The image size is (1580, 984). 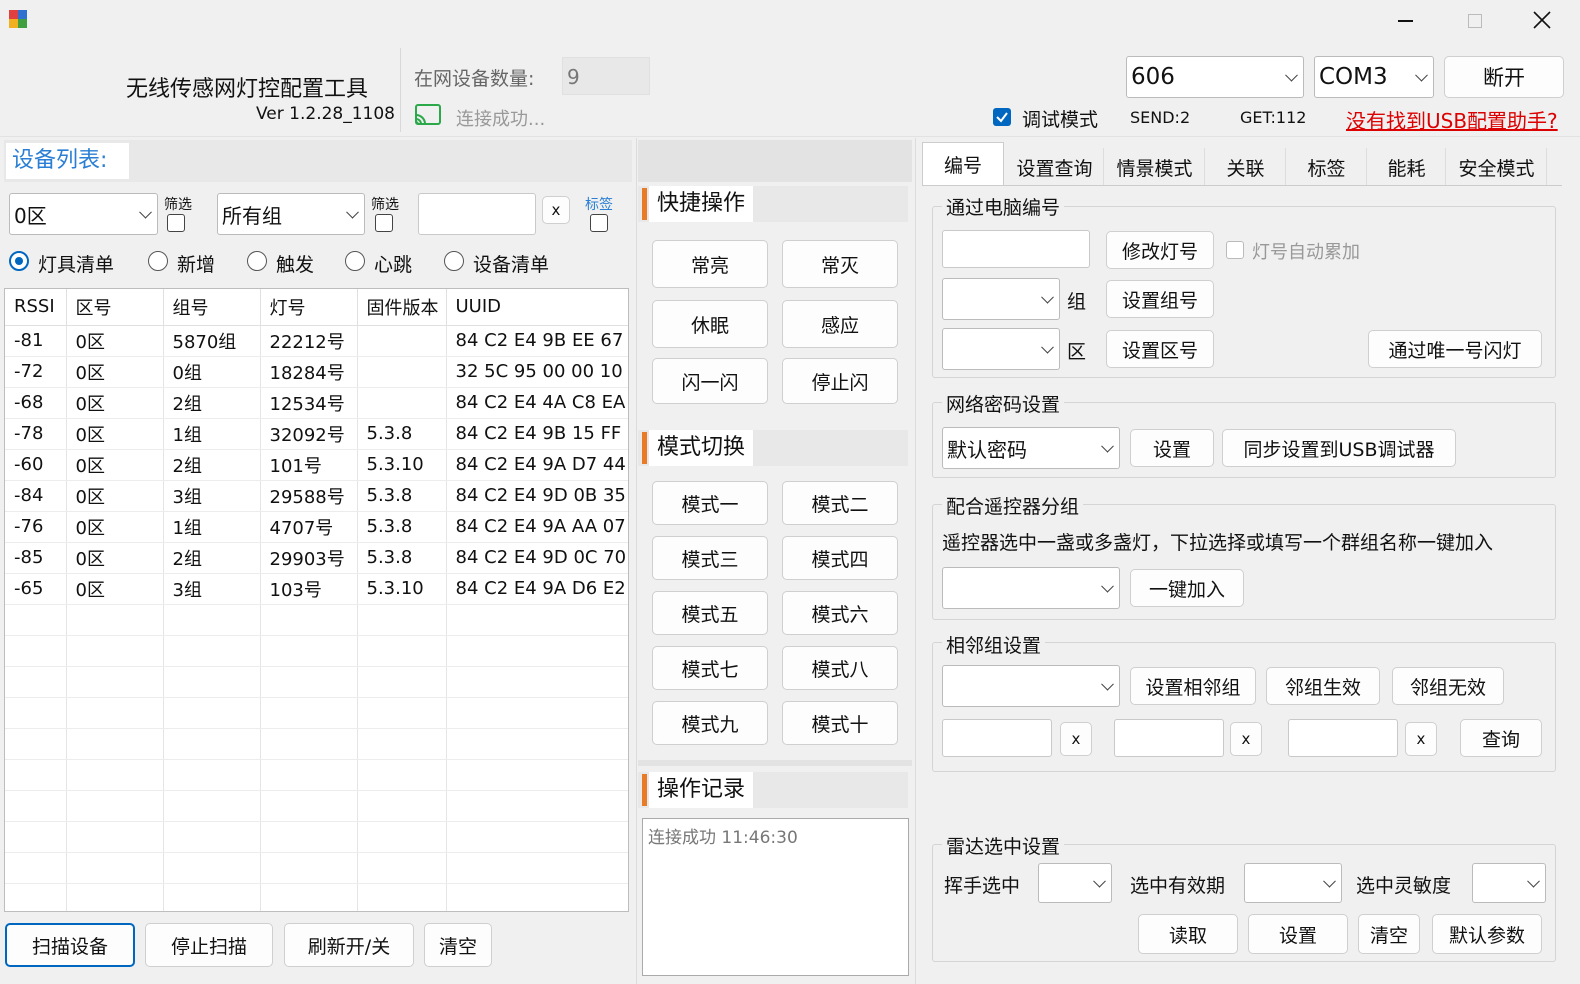 What do you see at coordinates (1172, 448) in the screenshot?
I see `set-password-button: 设置` at bounding box center [1172, 448].